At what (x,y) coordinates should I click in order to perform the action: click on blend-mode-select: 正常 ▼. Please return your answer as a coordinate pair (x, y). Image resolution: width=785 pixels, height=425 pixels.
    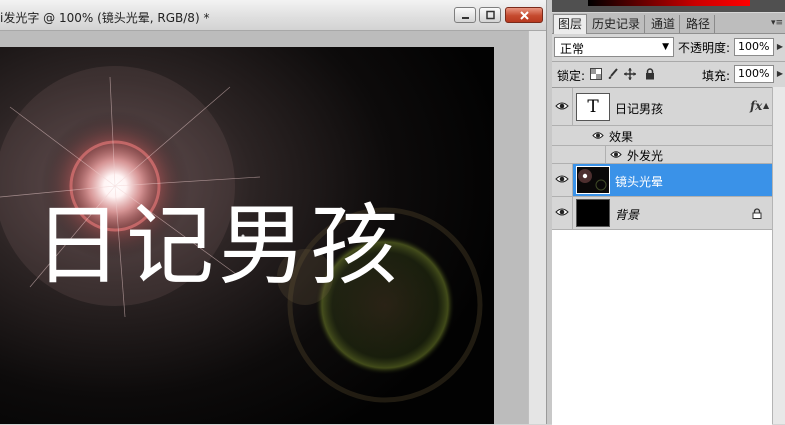
    Looking at the image, I should click on (614, 47).